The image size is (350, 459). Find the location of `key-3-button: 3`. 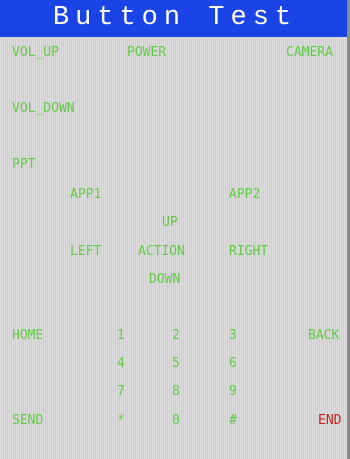

key-3-button: 3 is located at coordinates (233, 336).